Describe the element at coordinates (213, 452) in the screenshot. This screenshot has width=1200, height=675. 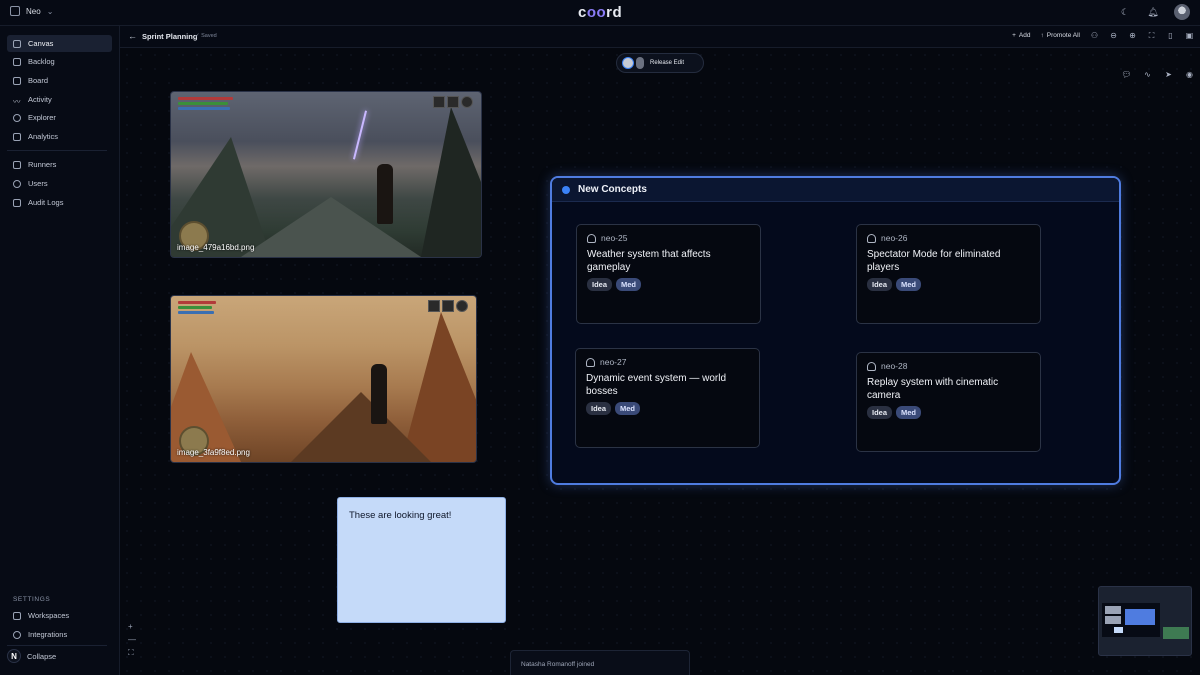
I see `image-filename: image_3fa9f8ed.png` at that location.